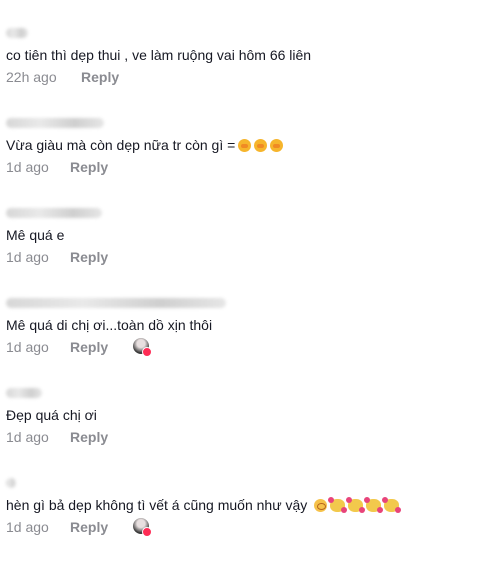 The image size is (498, 562). Describe the element at coordinates (321, 505) in the screenshot. I see `blush-face-icon` at that location.